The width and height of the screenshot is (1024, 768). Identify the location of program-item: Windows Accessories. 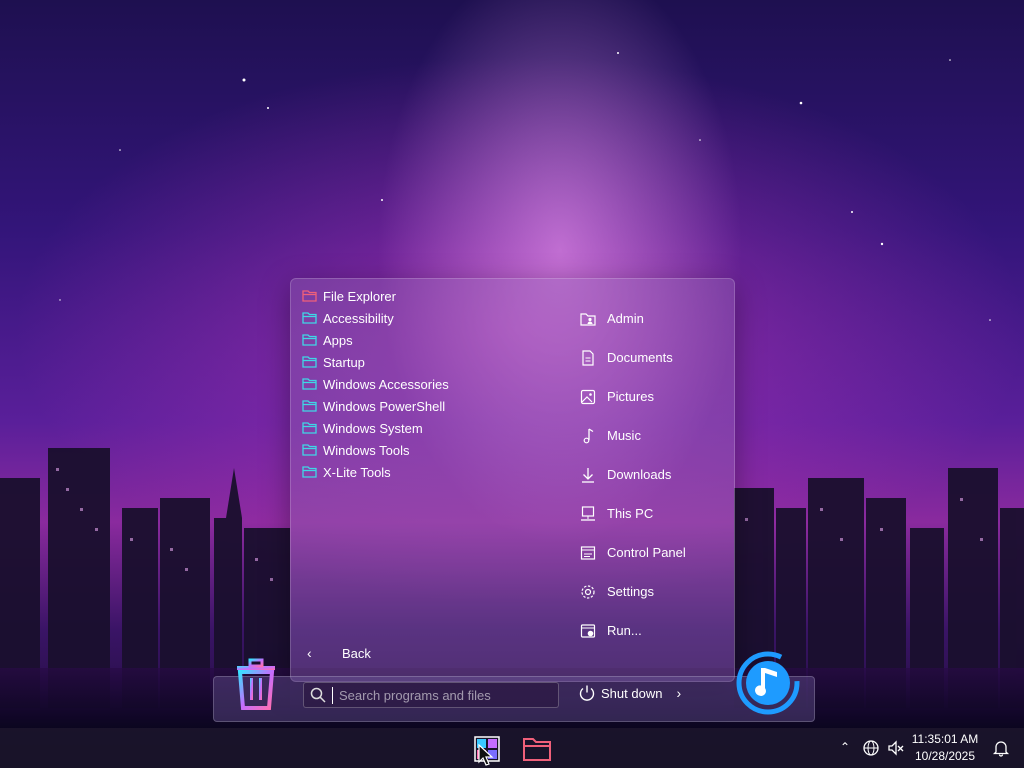
(426, 384).